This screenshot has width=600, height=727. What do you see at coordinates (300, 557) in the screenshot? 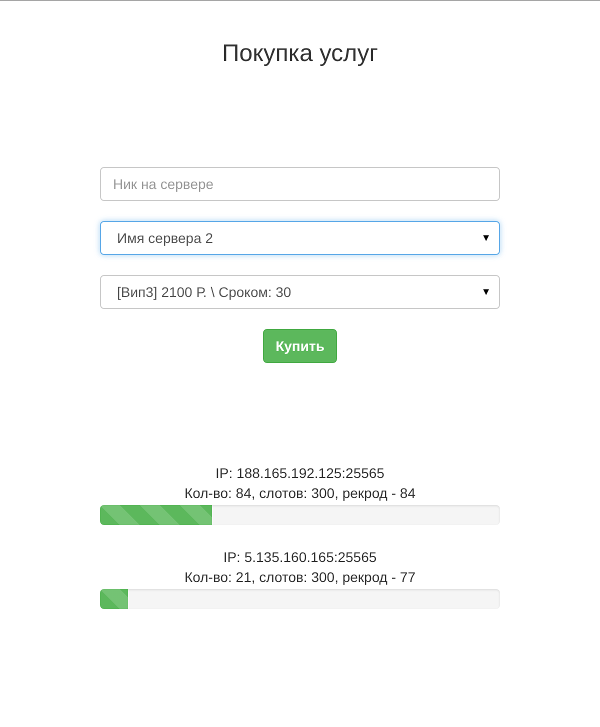
I see `server-ip: IP: 5.135.160.165:25565` at bounding box center [300, 557].